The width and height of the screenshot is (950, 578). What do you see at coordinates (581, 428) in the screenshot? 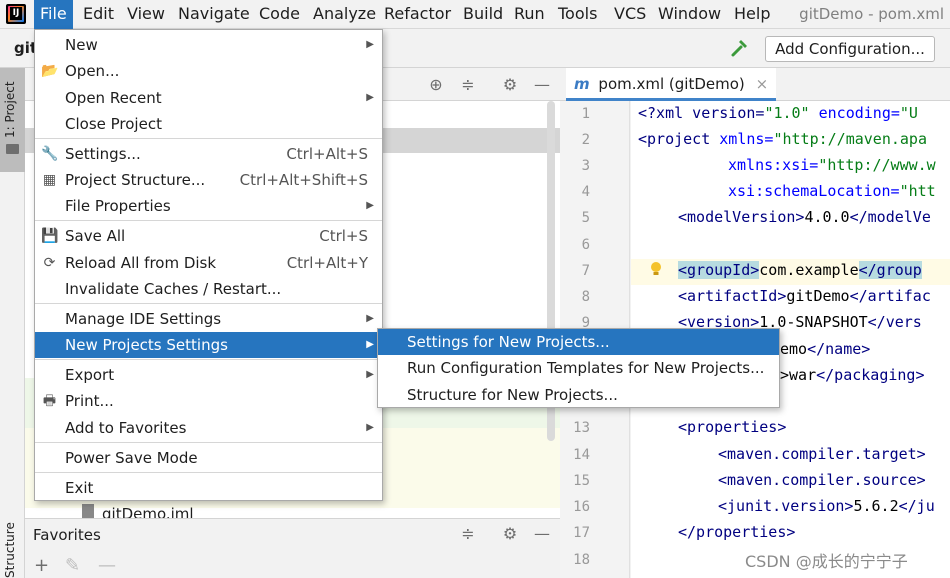
I see `line-number: 13` at bounding box center [581, 428].